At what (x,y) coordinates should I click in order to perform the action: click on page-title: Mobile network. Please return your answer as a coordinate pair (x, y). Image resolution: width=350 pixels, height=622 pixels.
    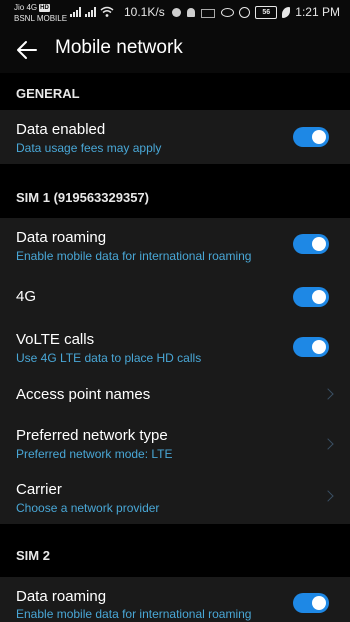
    Looking at the image, I should click on (119, 47).